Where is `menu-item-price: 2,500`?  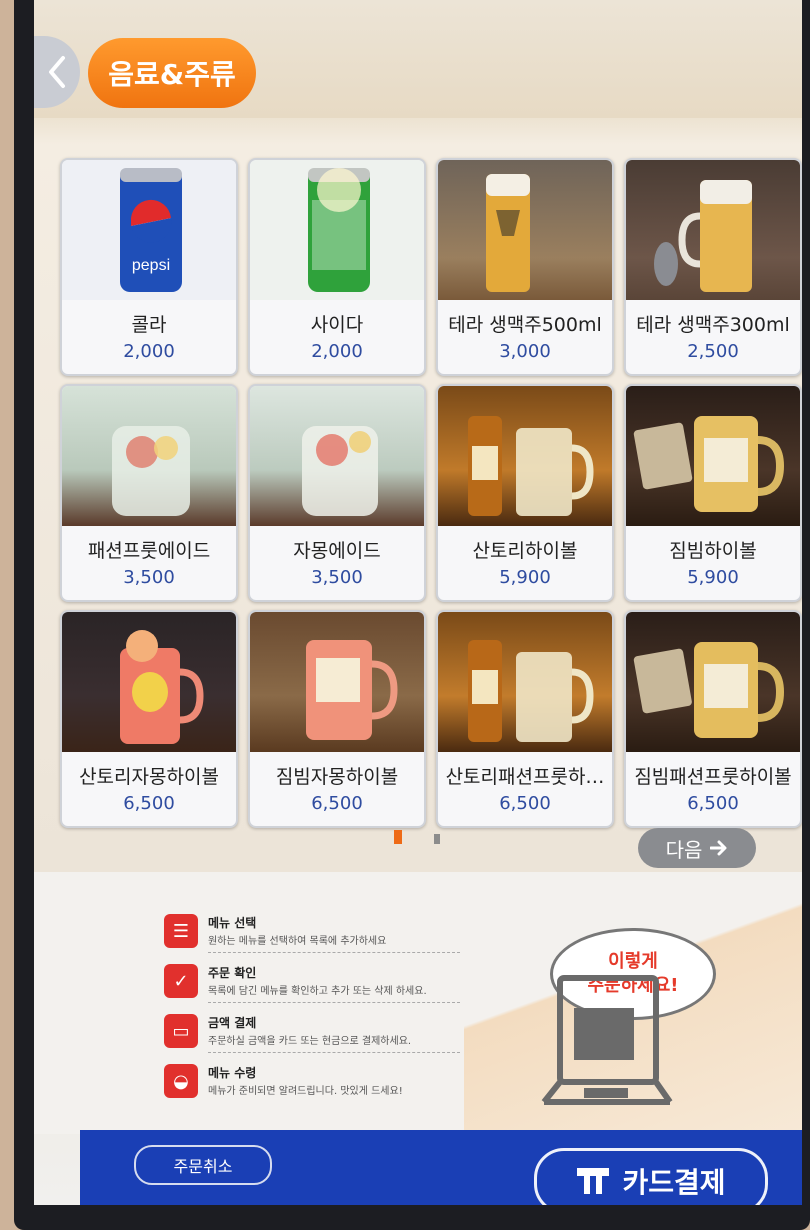 menu-item-price: 2,500 is located at coordinates (713, 351).